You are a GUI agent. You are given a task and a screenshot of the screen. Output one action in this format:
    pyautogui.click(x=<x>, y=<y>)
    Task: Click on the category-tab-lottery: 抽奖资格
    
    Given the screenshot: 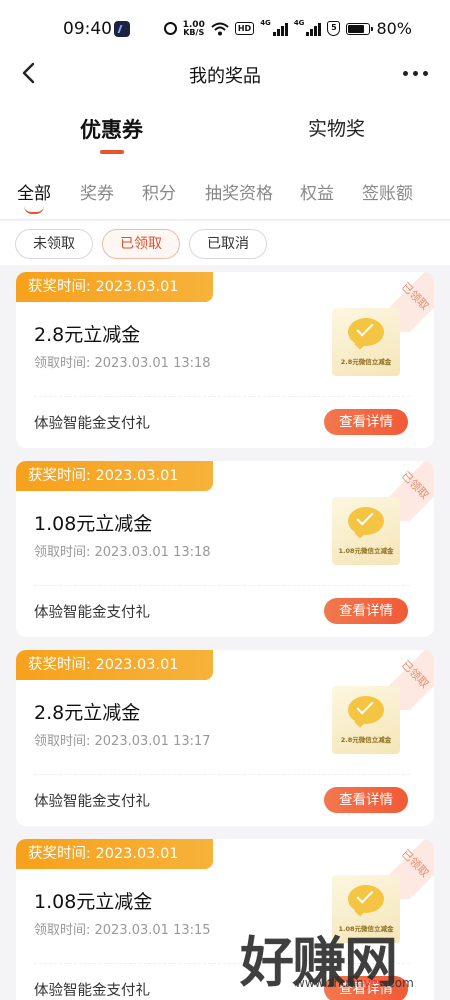 What is the action you would take?
    pyautogui.click(x=239, y=191)
    